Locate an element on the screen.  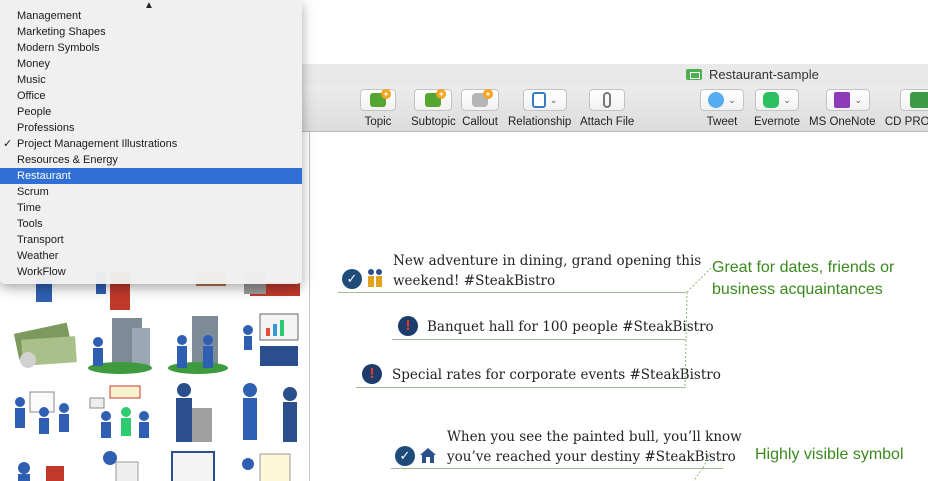
callout-icon is located at coordinates (482, 98).